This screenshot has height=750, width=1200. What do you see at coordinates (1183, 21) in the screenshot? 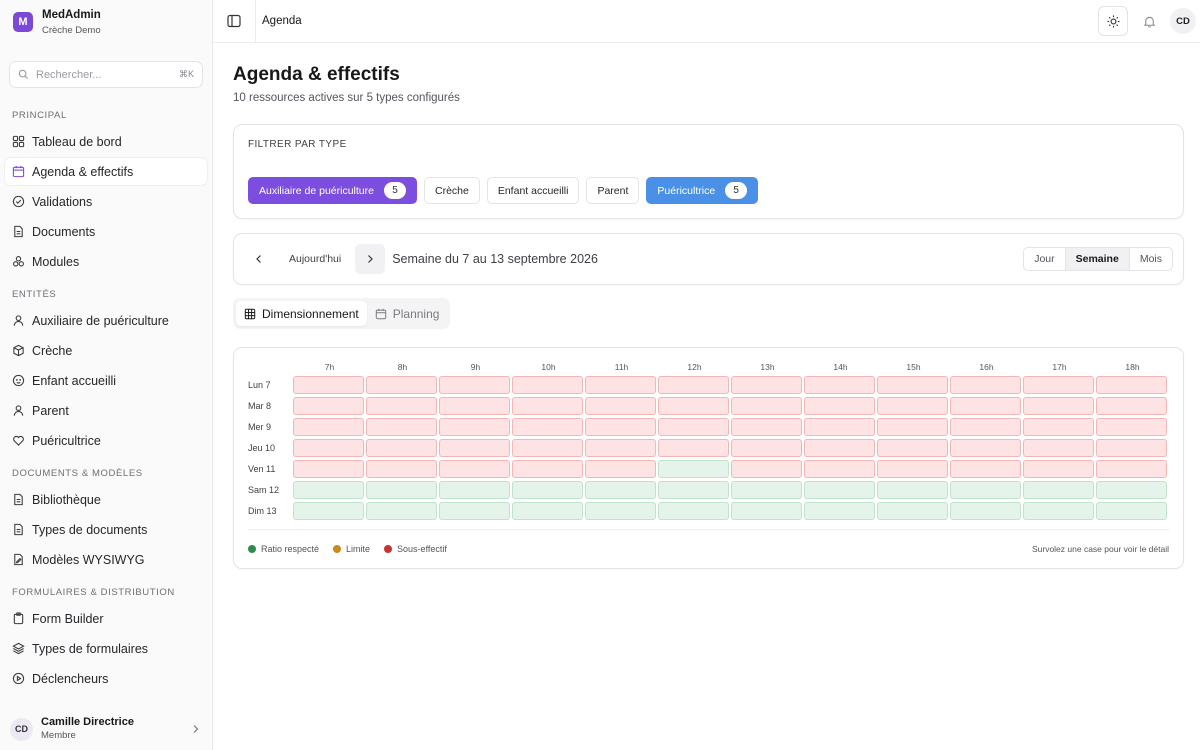
I see `account-avatar: CD` at bounding box center [1183, 21].